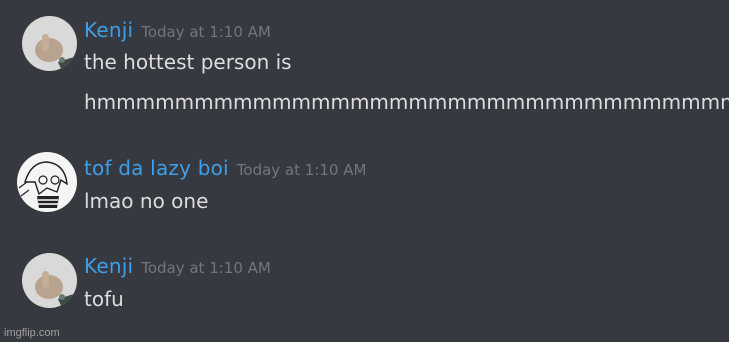  Describe the element at coordinates (406, 102) in the screenshot. I see `message-text: hmmmmmmmmmmmmmmmmmmmmmmmmmmmmmmmmmm` at that location.